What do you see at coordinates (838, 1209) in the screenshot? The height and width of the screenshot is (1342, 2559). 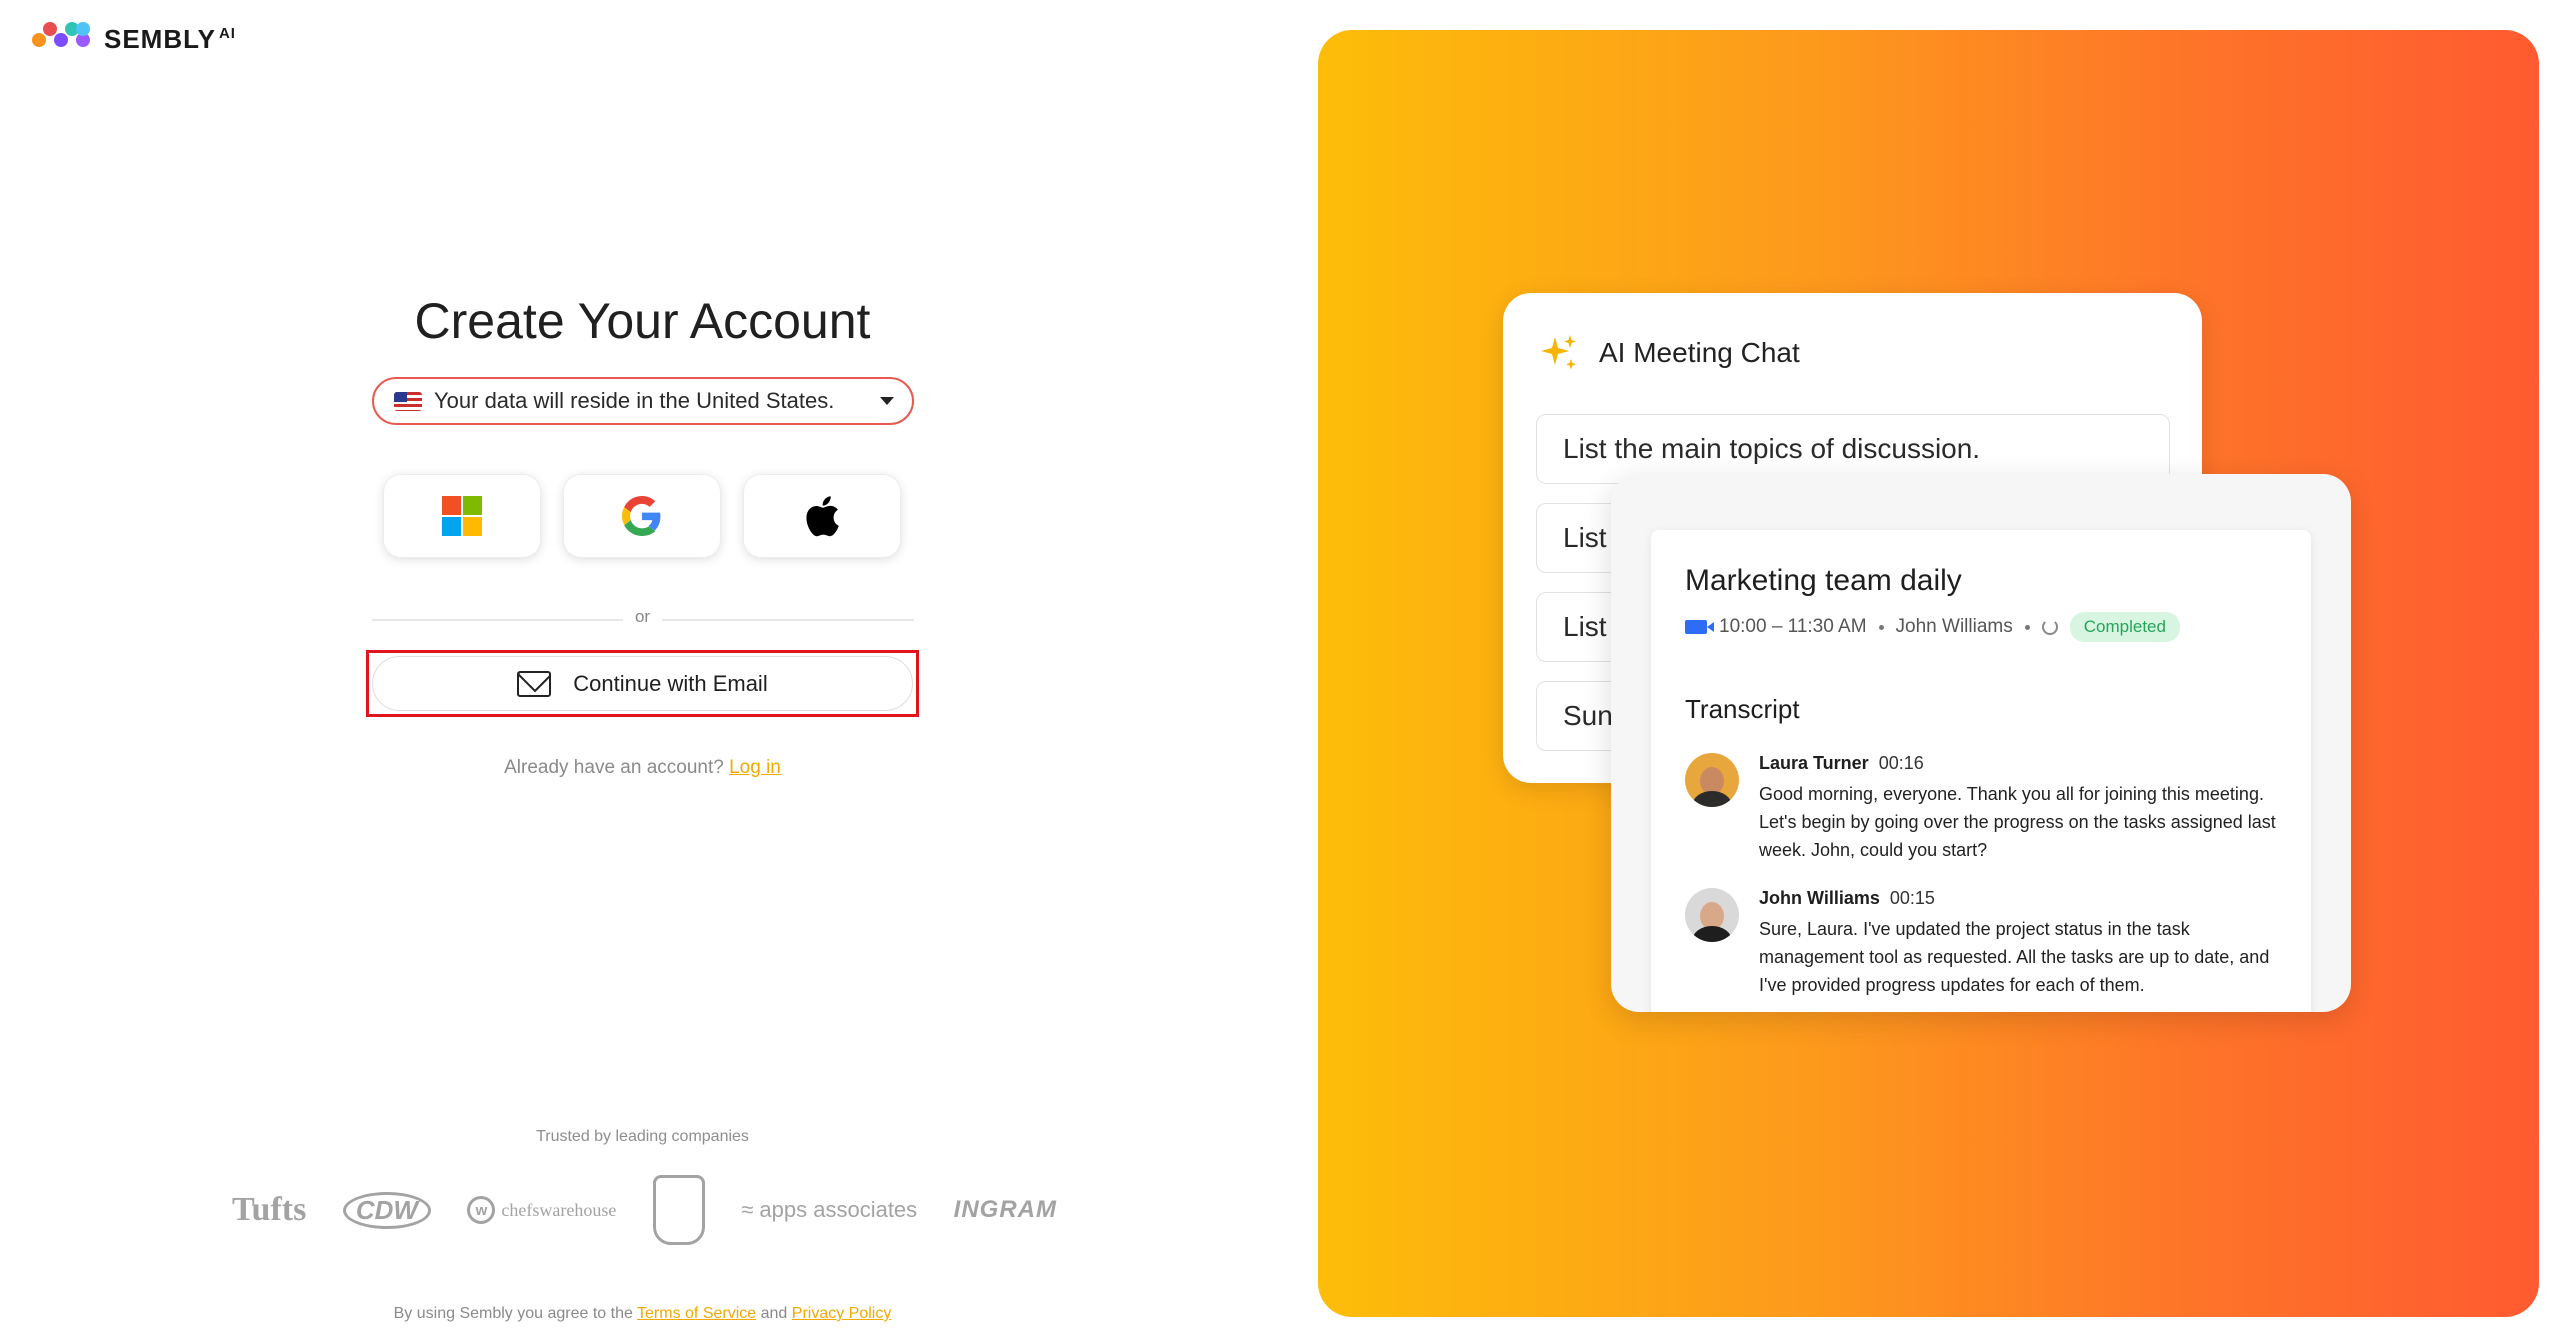 I see `apps-associates-text: apps associates` at bounding box center [838, 1209].